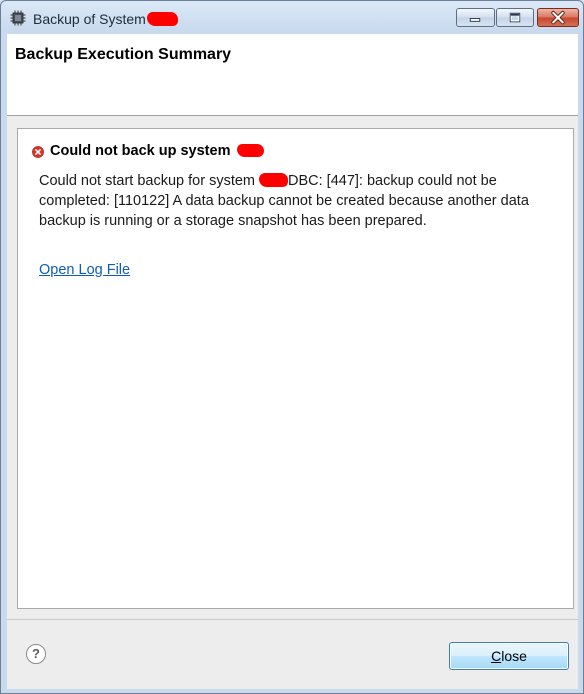  I want to click on error-title: Could not back up system, so click(157, 151).